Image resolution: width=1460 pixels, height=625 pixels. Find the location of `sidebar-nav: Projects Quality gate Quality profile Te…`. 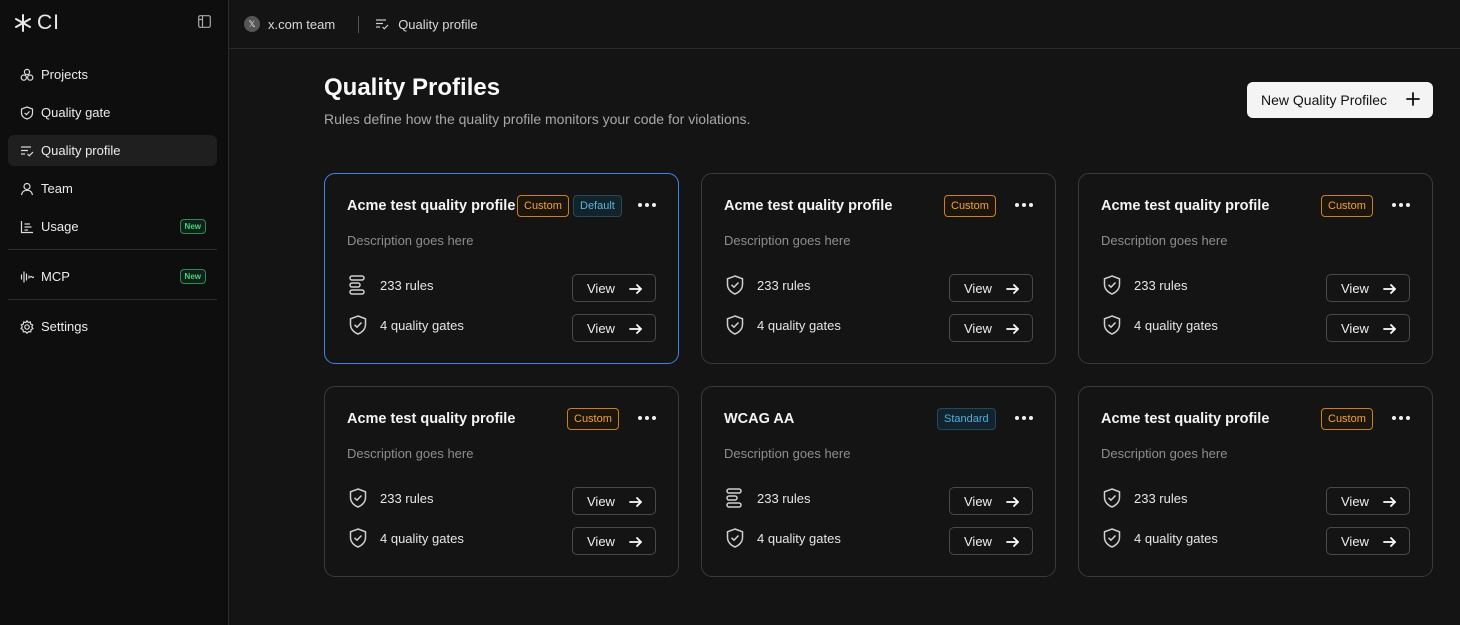

sidebar-nav: Projects Quality gate Quality profile Te… is located at coordinates (112, 204).